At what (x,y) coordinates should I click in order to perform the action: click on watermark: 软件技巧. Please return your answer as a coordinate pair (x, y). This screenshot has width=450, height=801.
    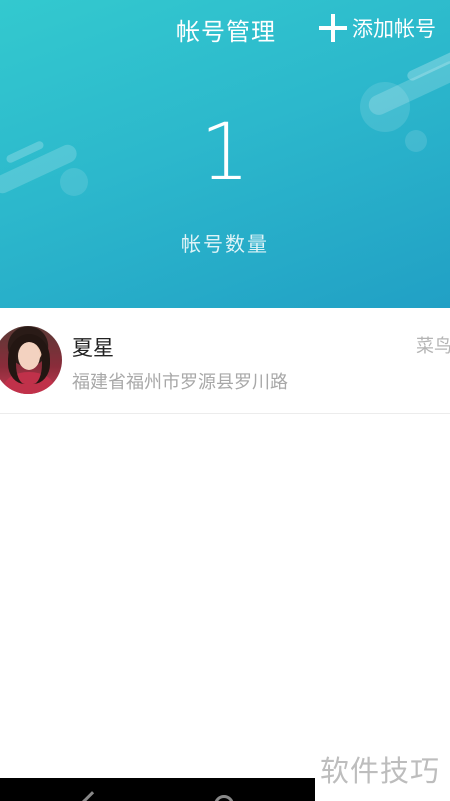
    Looking at the image, I should click on (380, 771).